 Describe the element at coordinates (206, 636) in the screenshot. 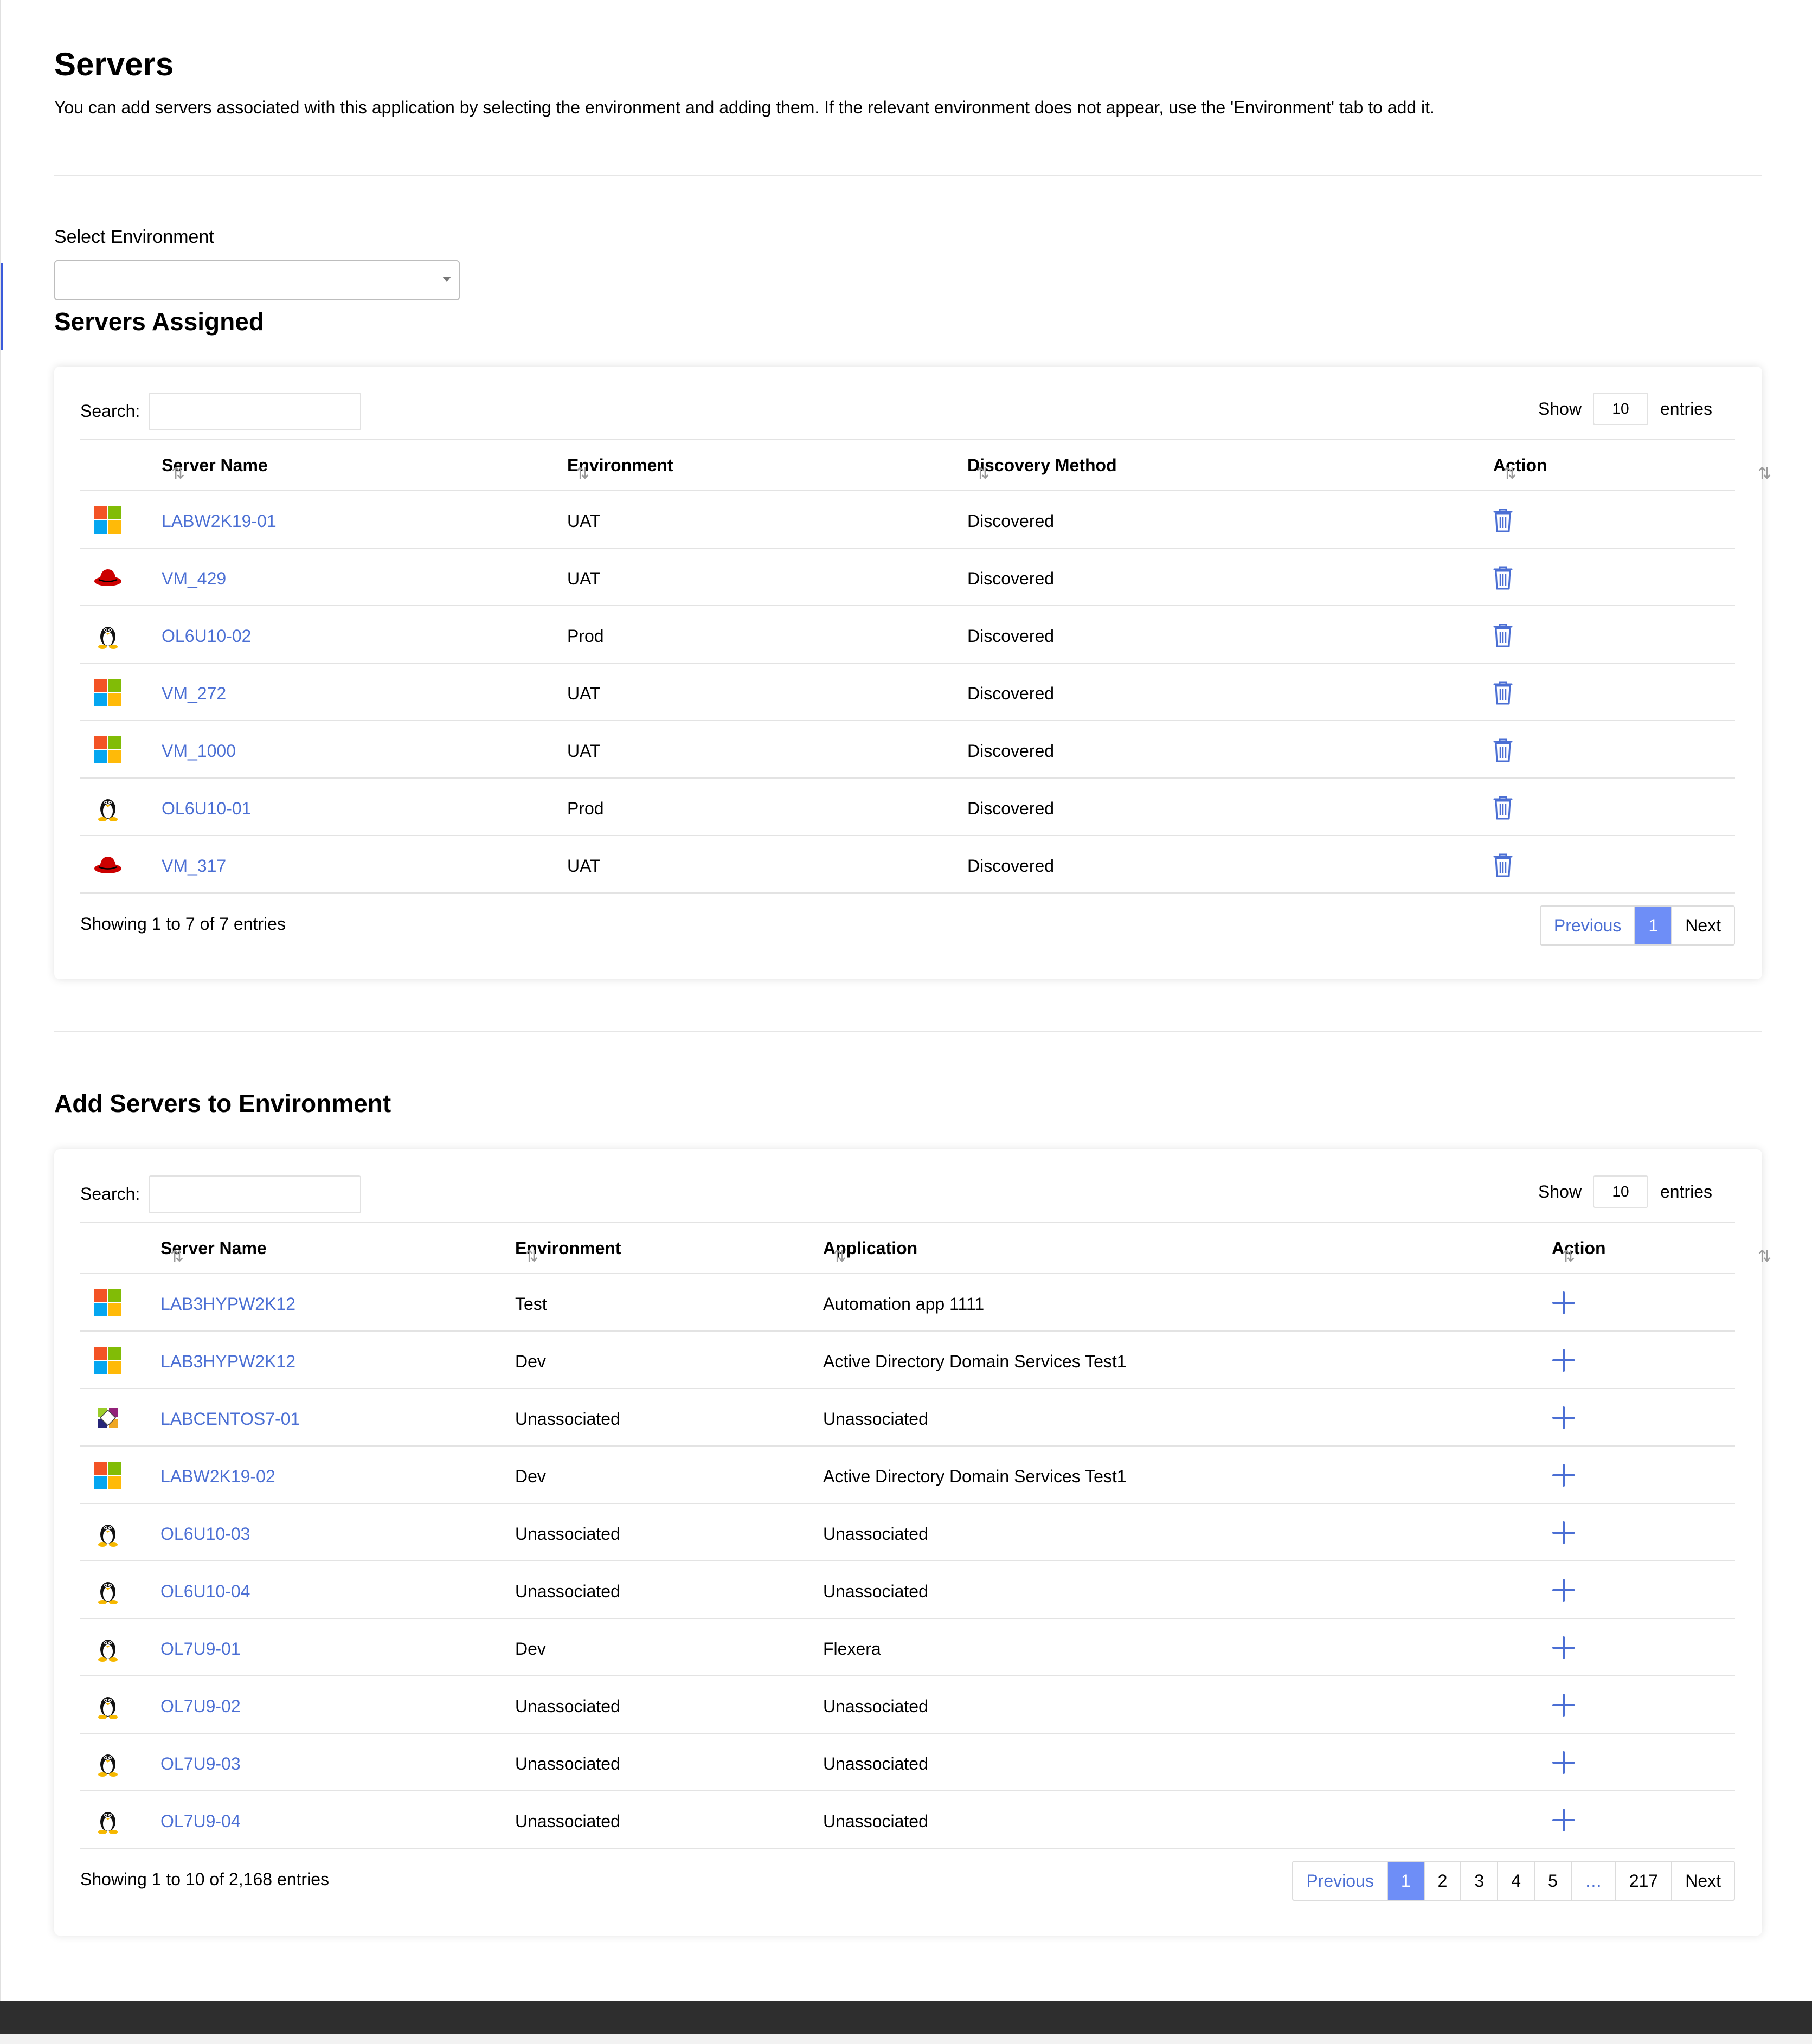

I see `server-name-link: OL6U10-02` at that location.